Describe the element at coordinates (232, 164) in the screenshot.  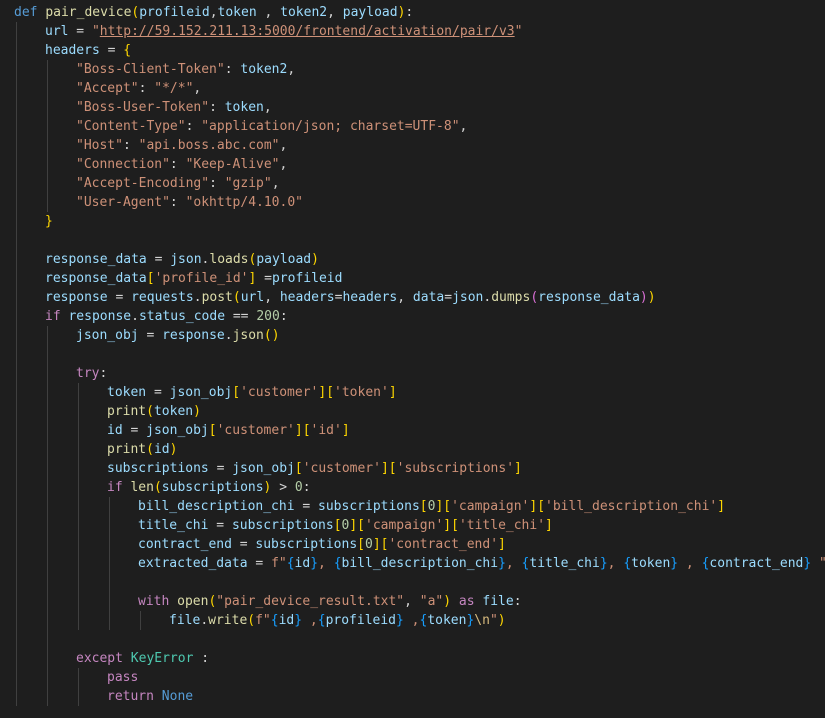
I see `code-token: "Keep-Alive"` at that location.